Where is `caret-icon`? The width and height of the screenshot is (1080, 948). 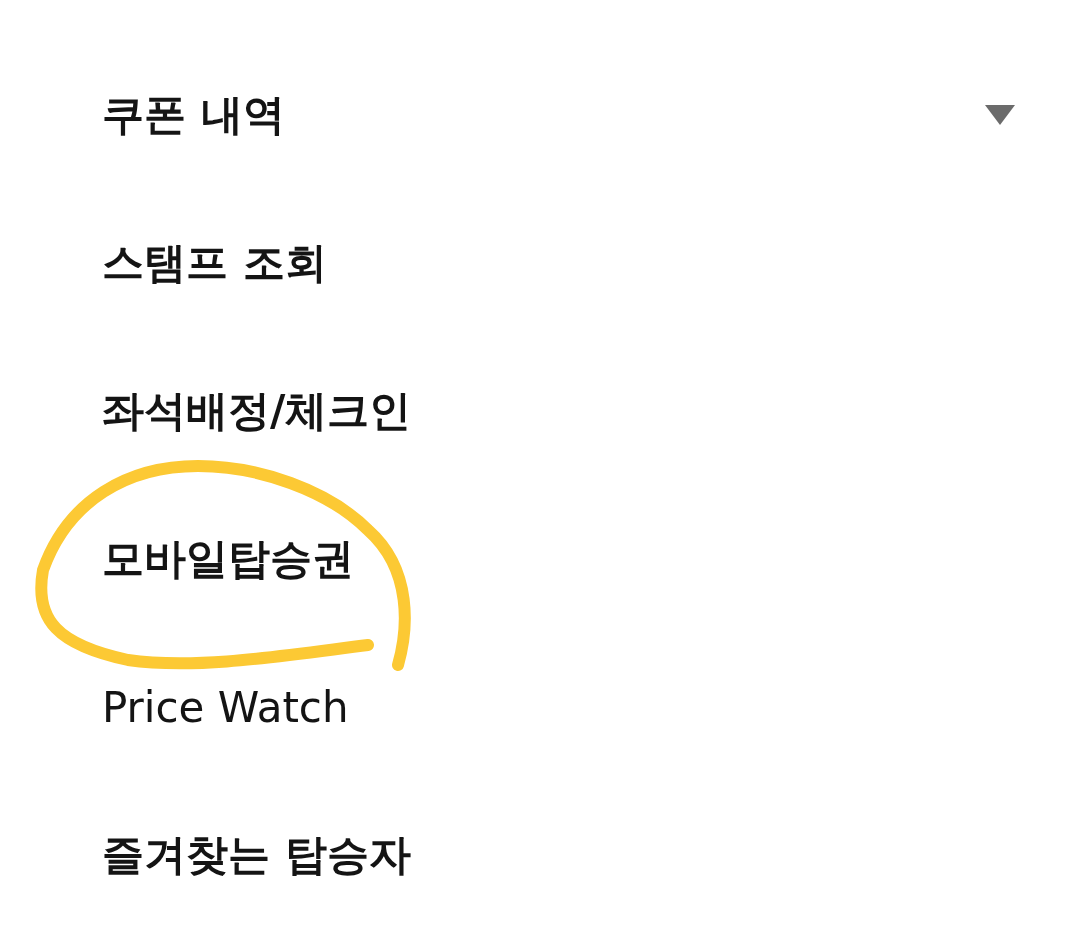 caret-icon is located at coordinates (1000, 115).